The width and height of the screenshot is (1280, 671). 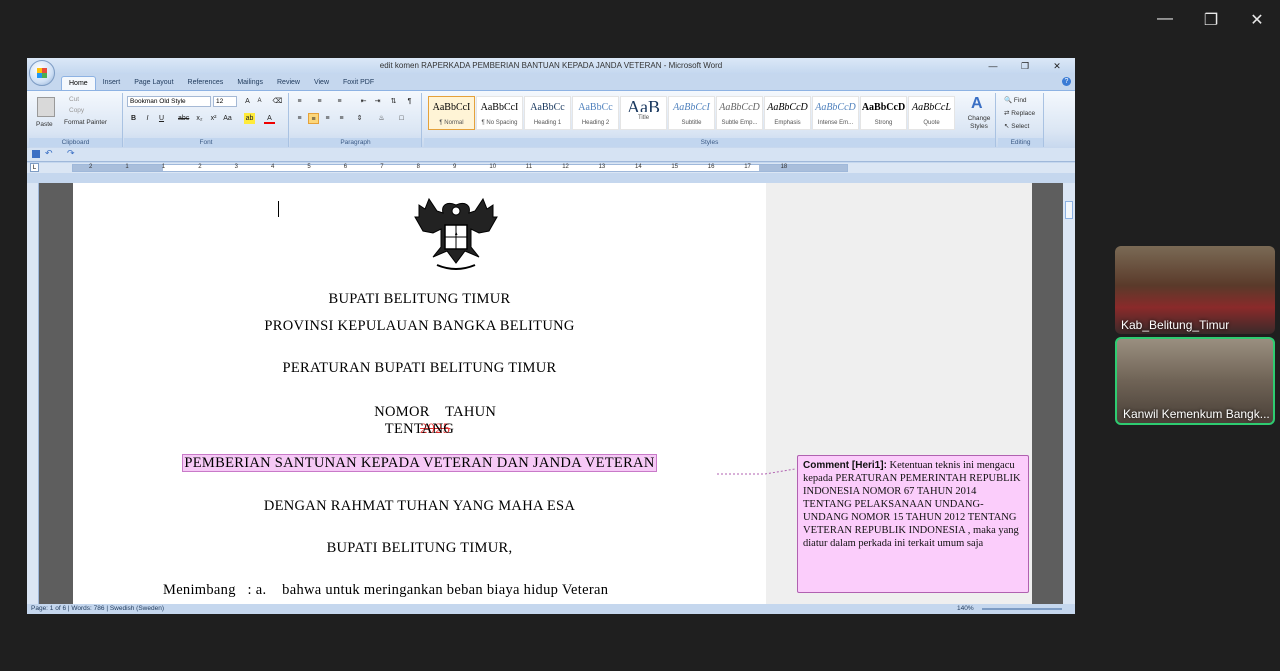 What do you see at coordinates (551, 168) in the screenshot?
I see `horizontal-ruler: L 2 1 1 2 3 4 5 6 7 8 9 10 11 12 13 14 15 16 17 18` at bounding box center [551, 168].